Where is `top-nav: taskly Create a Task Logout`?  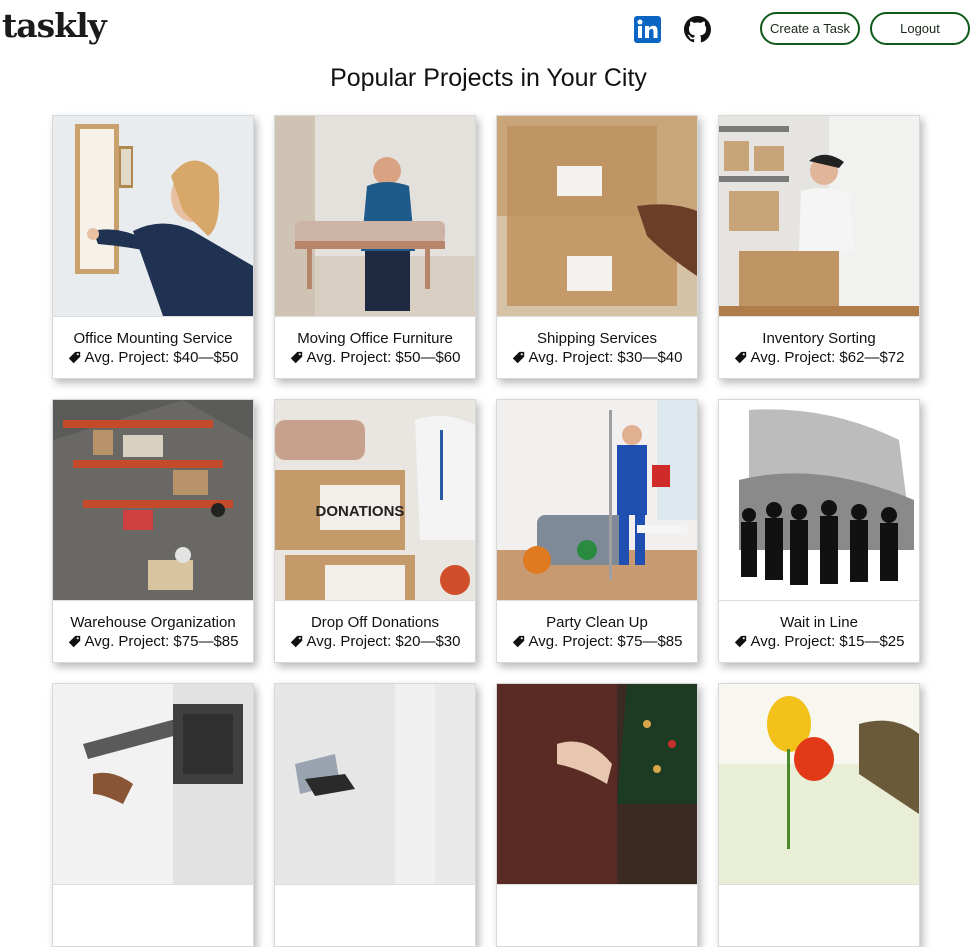 top-nav: taskly Create a Task Logout is located at coordinates (488, 30).